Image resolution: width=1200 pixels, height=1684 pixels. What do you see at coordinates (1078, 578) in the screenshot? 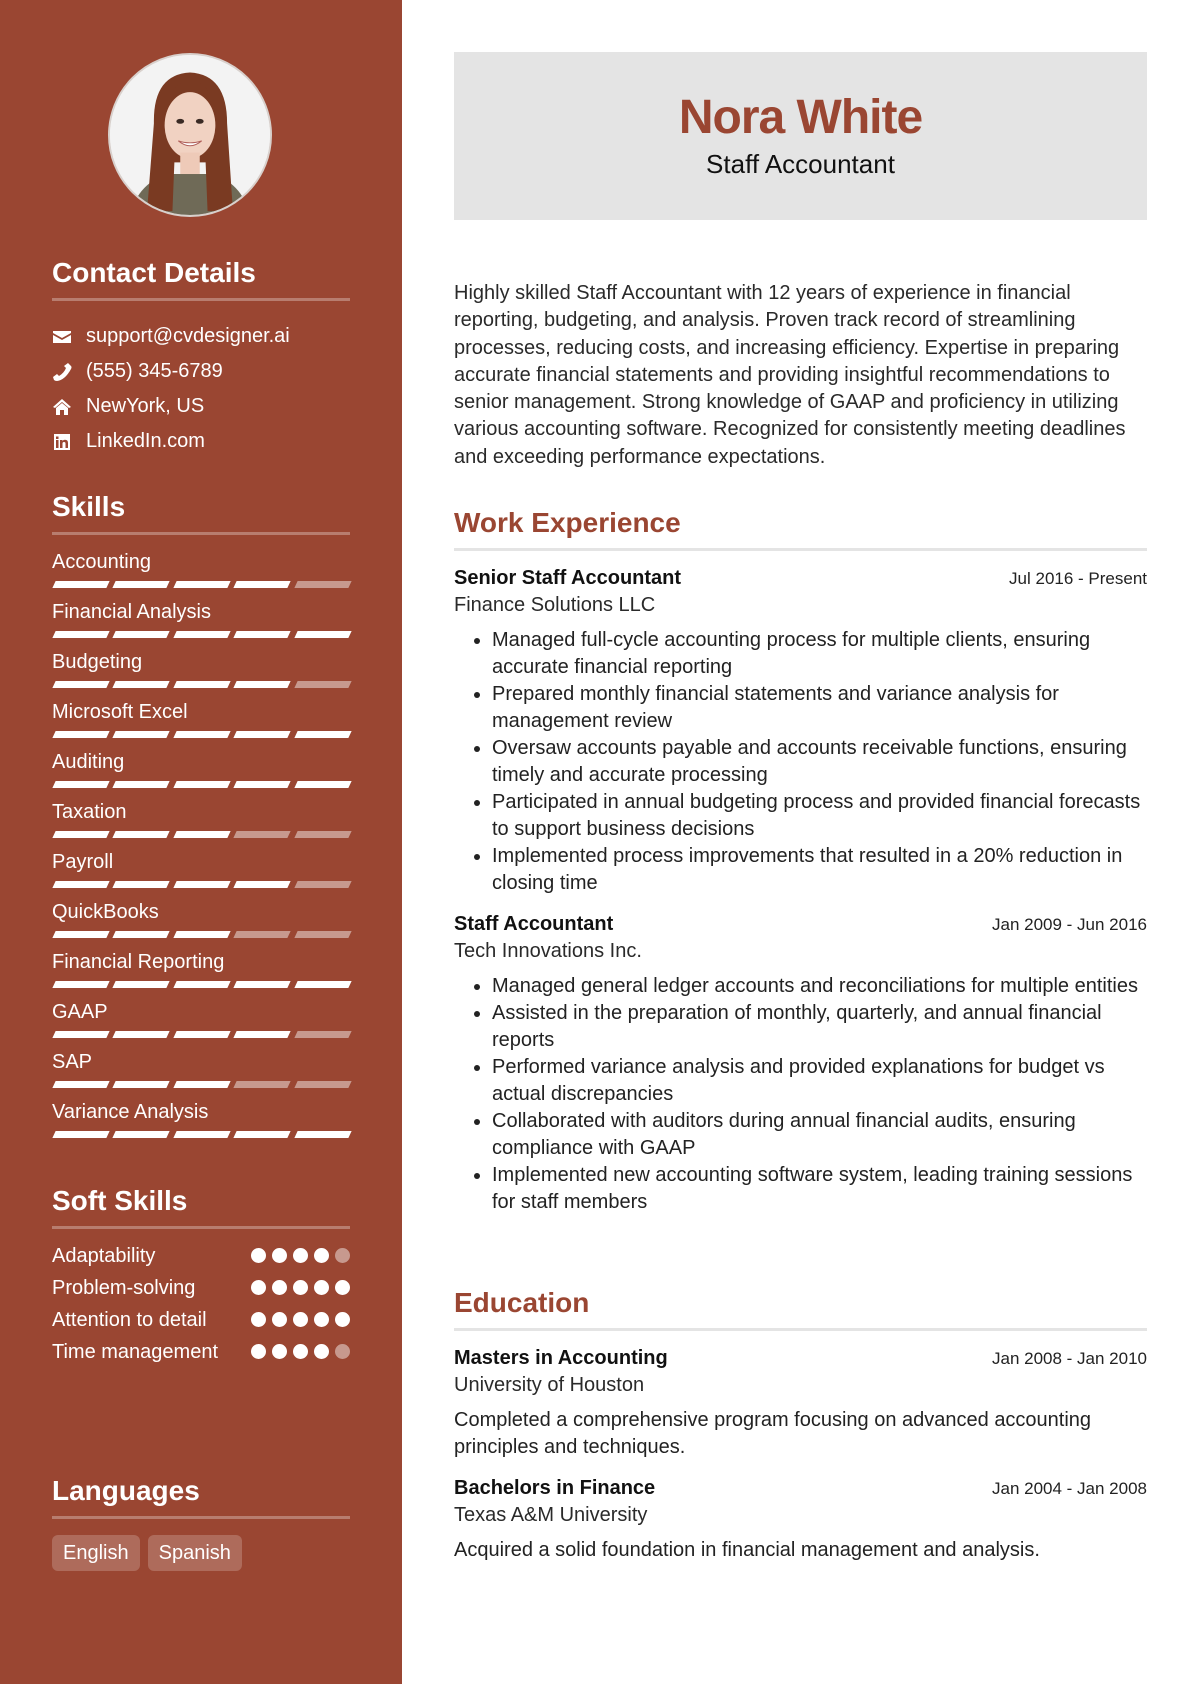
I see `job-dates: Jul 2016 - Present` at bounding box center [1078, 578].